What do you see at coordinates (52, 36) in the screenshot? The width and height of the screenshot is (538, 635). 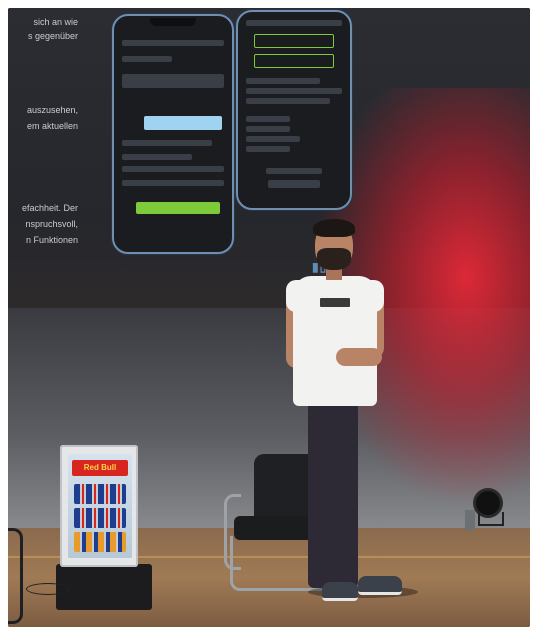 I see `slide-text-line-2: s gegenüber` at bounding box center [52, 36].